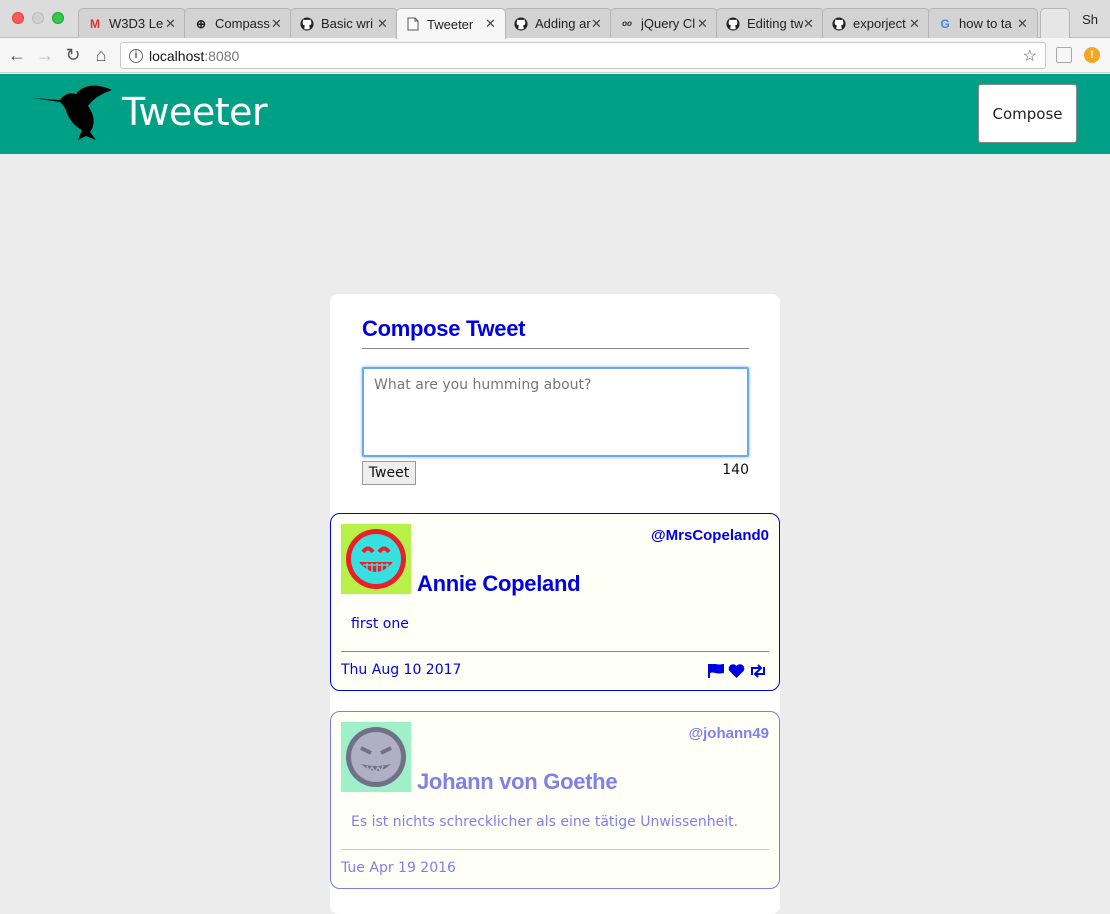 The image size is (1110, 914). Describe the element at coordinates (344, 23) in the screenshot. I see `browser-tab: Basic wri ✕` at that location.